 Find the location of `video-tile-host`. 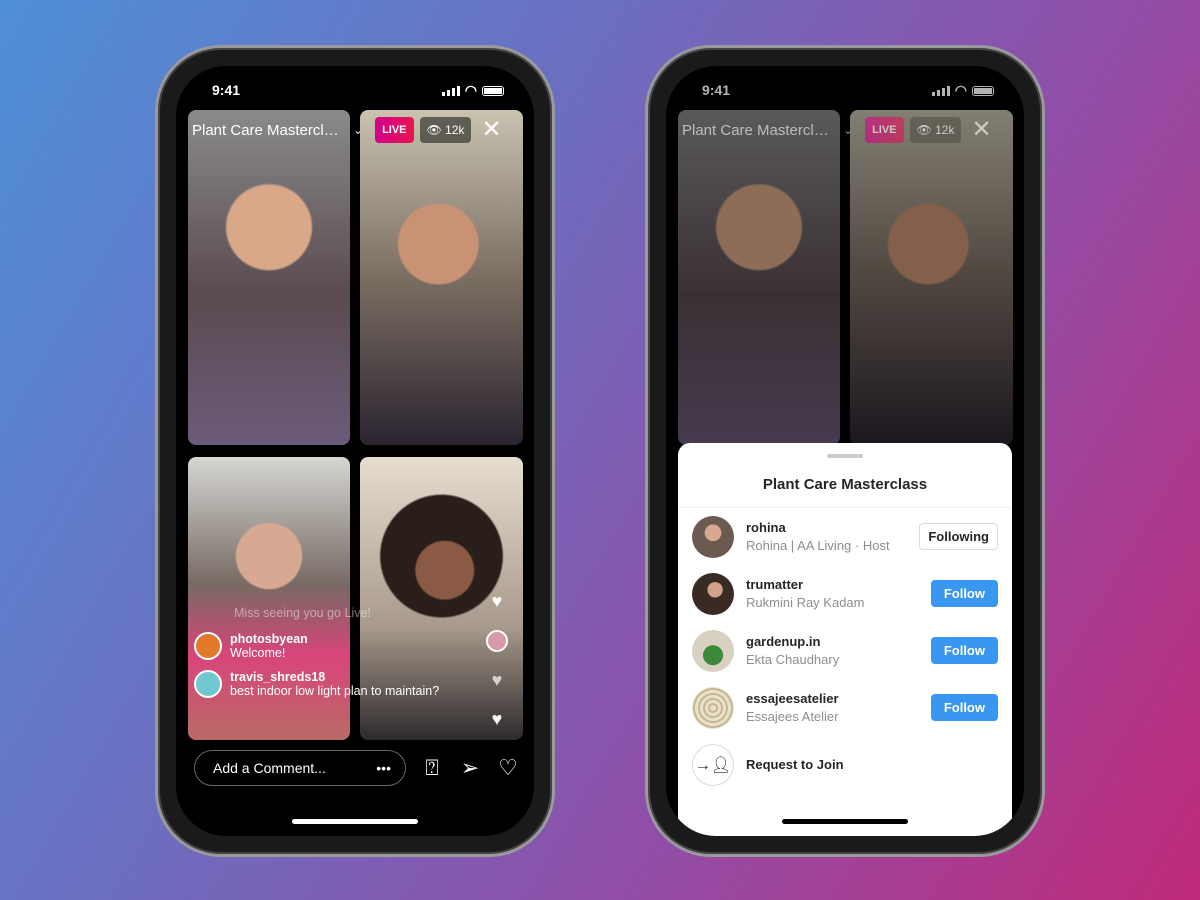

video-tile-host is located at coordinates (269, 277).